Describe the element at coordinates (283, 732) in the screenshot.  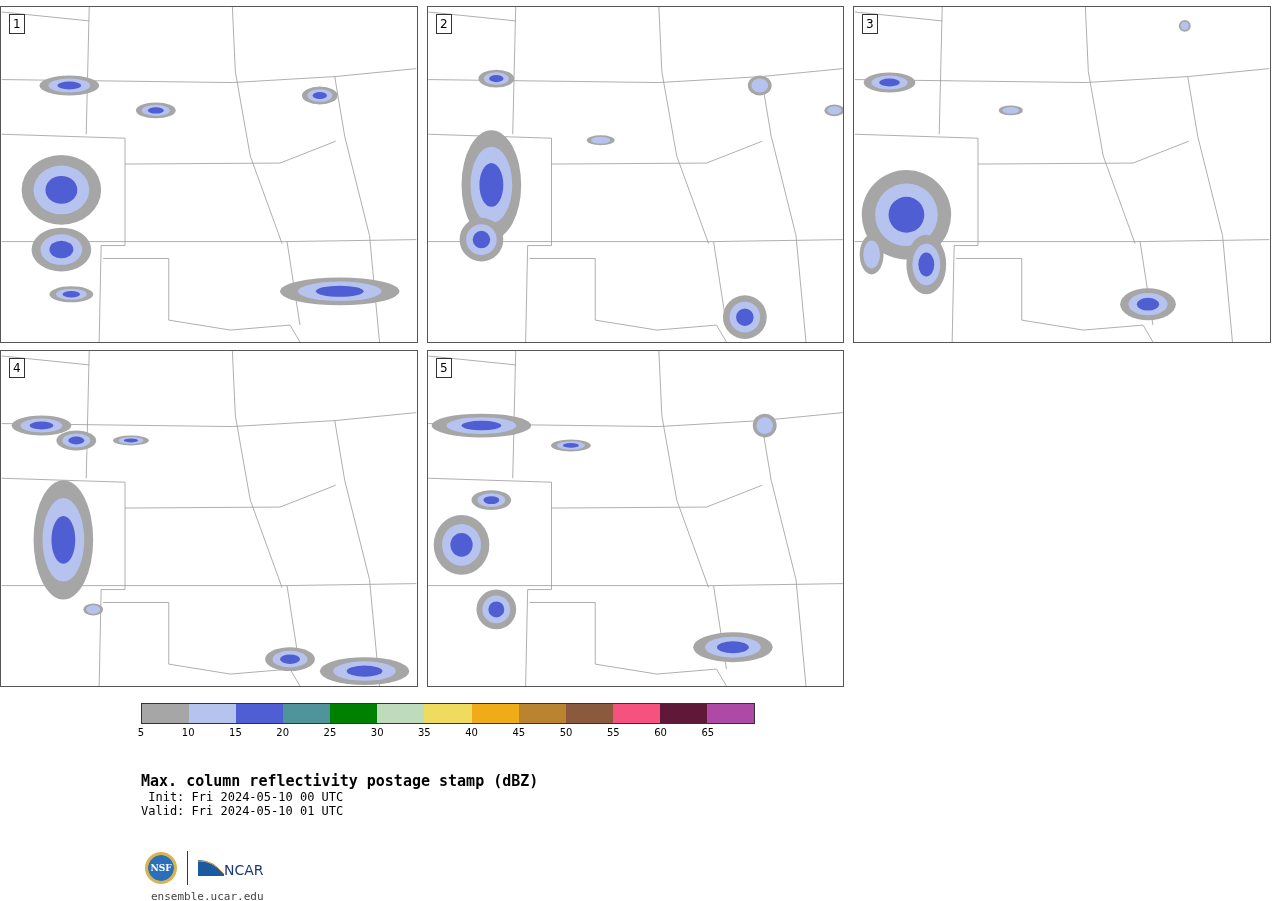
I see `tick-label: 20` at that location.